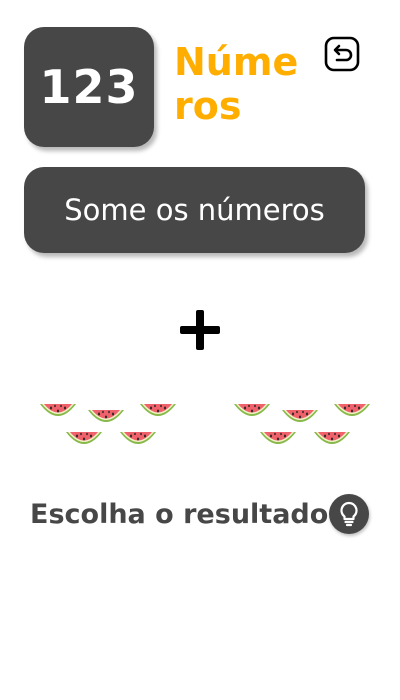 This screenshot has width=400, height=700. Describe the element at coordinates (179, 514) in the screenshot. I see `choose-result-prompt: Escolha o resultado` at that location.